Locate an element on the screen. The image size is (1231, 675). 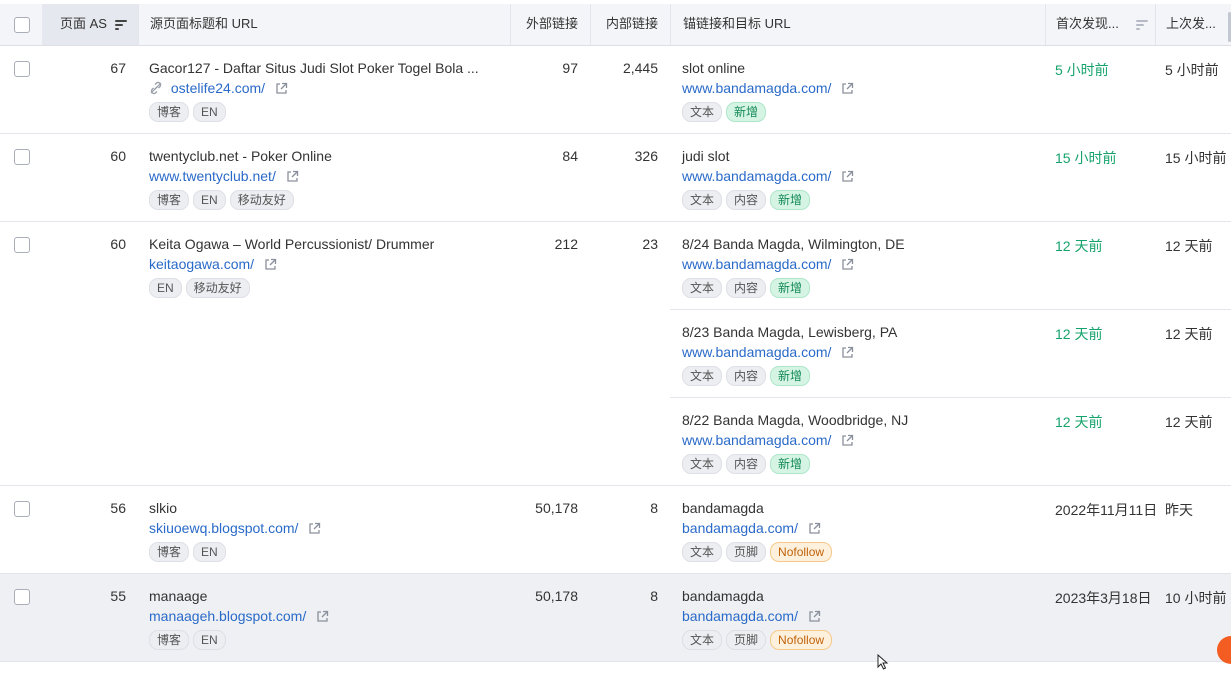
source-url-line: skiuoewq.blogspot.com/ is located at coordinates (235, 528).